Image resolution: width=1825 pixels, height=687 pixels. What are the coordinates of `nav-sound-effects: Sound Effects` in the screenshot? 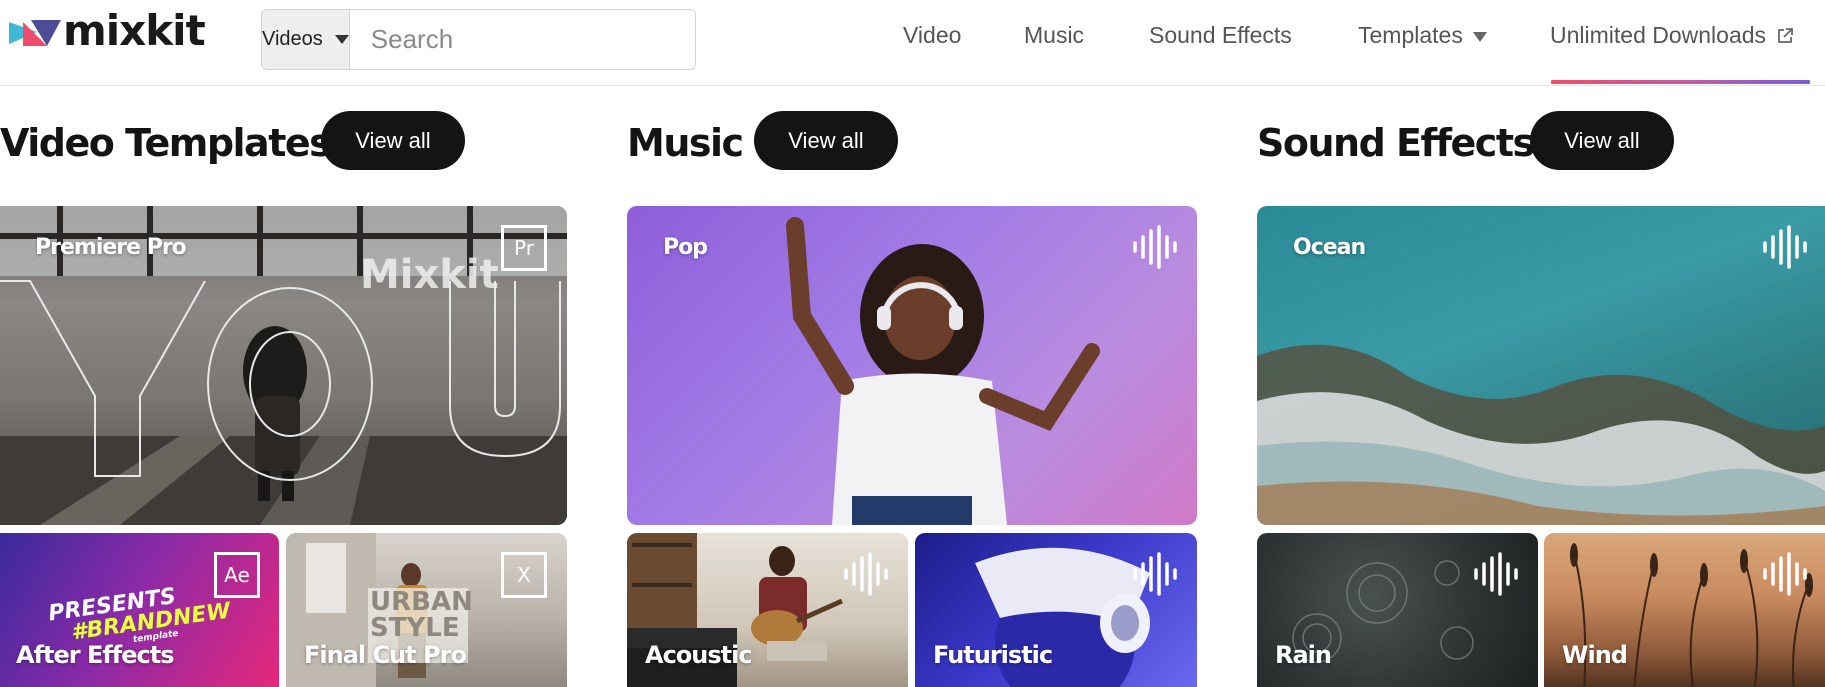 It's located at (1220, 35).